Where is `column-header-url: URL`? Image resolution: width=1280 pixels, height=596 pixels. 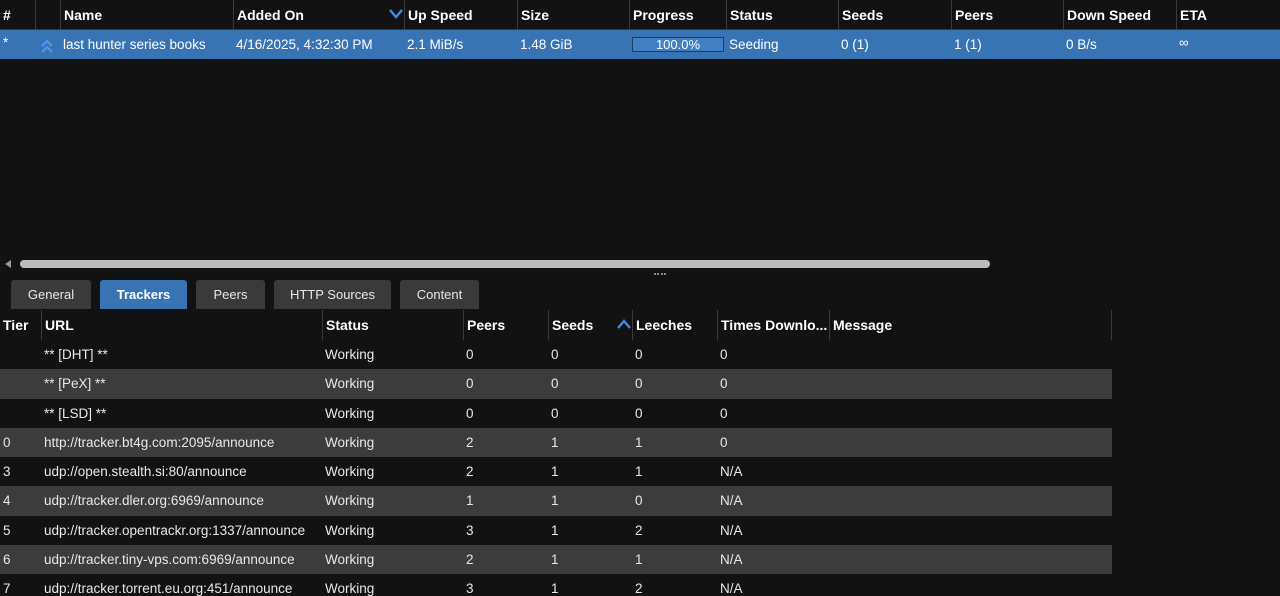 column-header-url: URL is located at coordinates (181, 325).